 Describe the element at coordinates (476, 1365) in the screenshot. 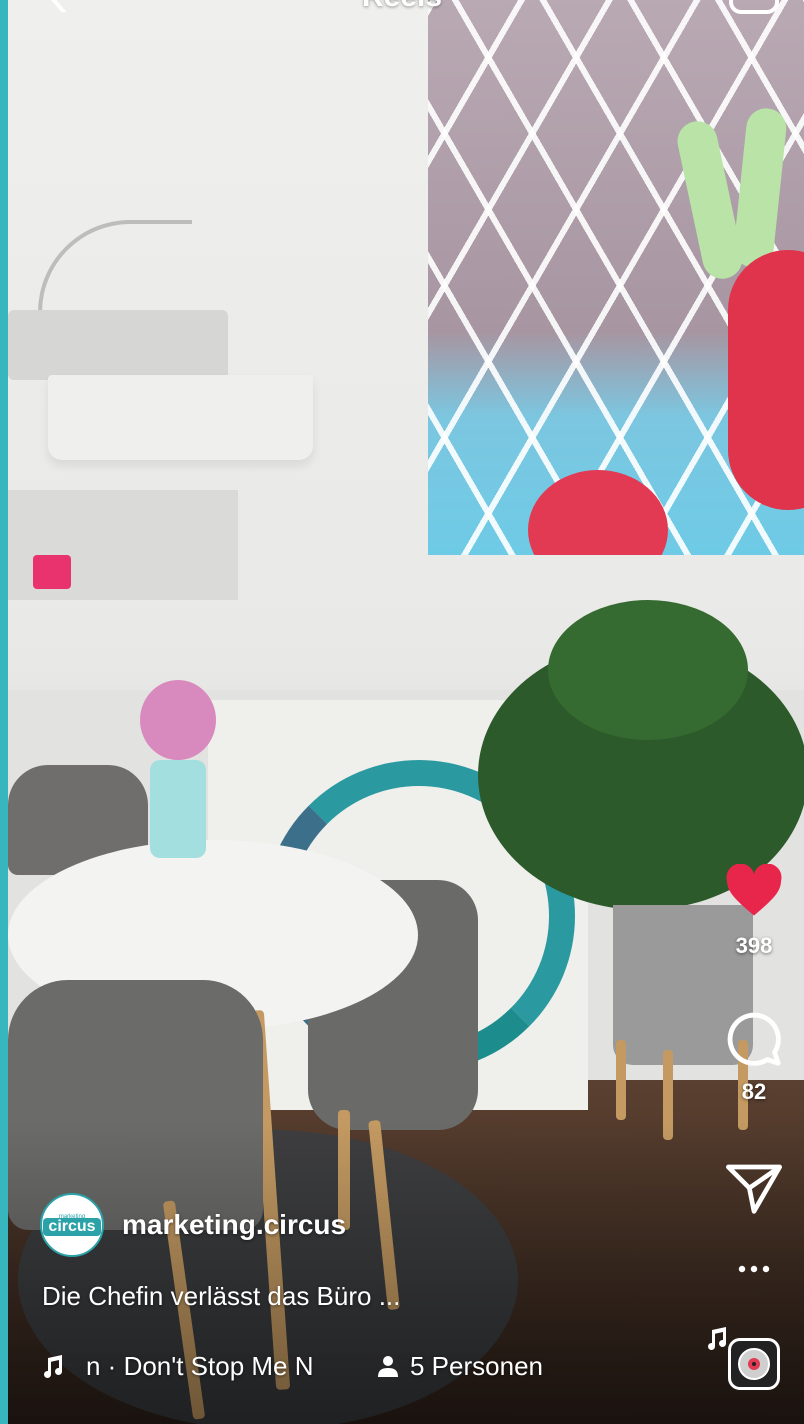

I see `tagged-people-label: 5 Personen` at that location.